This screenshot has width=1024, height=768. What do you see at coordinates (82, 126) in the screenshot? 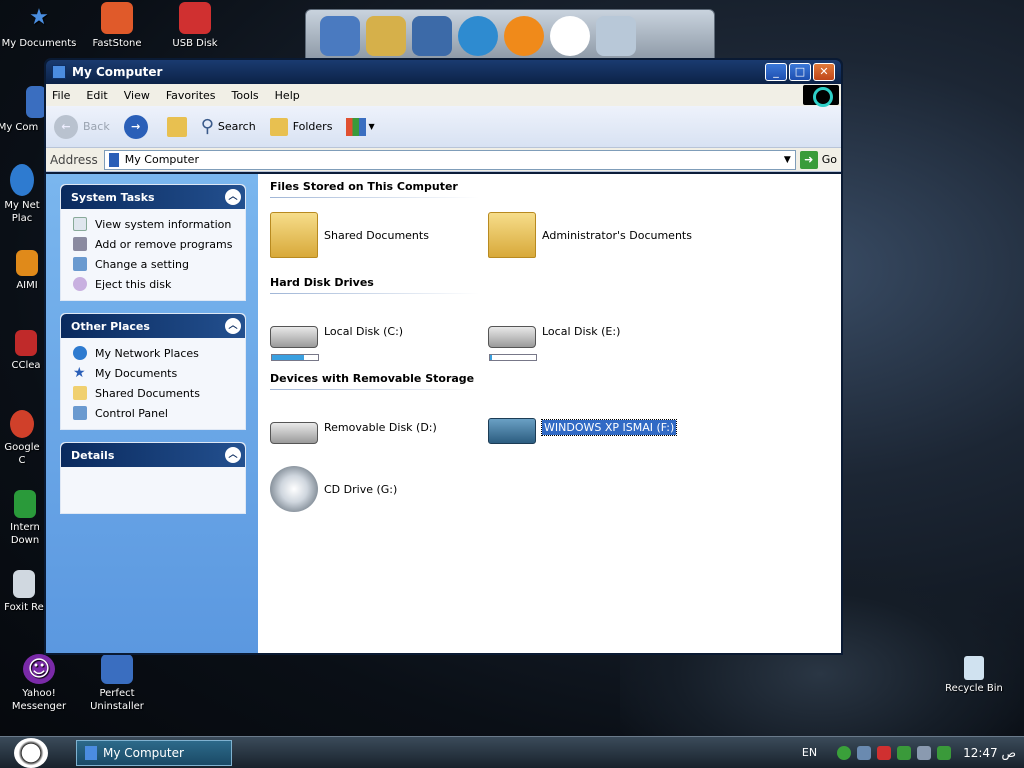
I see `back-button: ← Back` at bounding box center [82, 126].